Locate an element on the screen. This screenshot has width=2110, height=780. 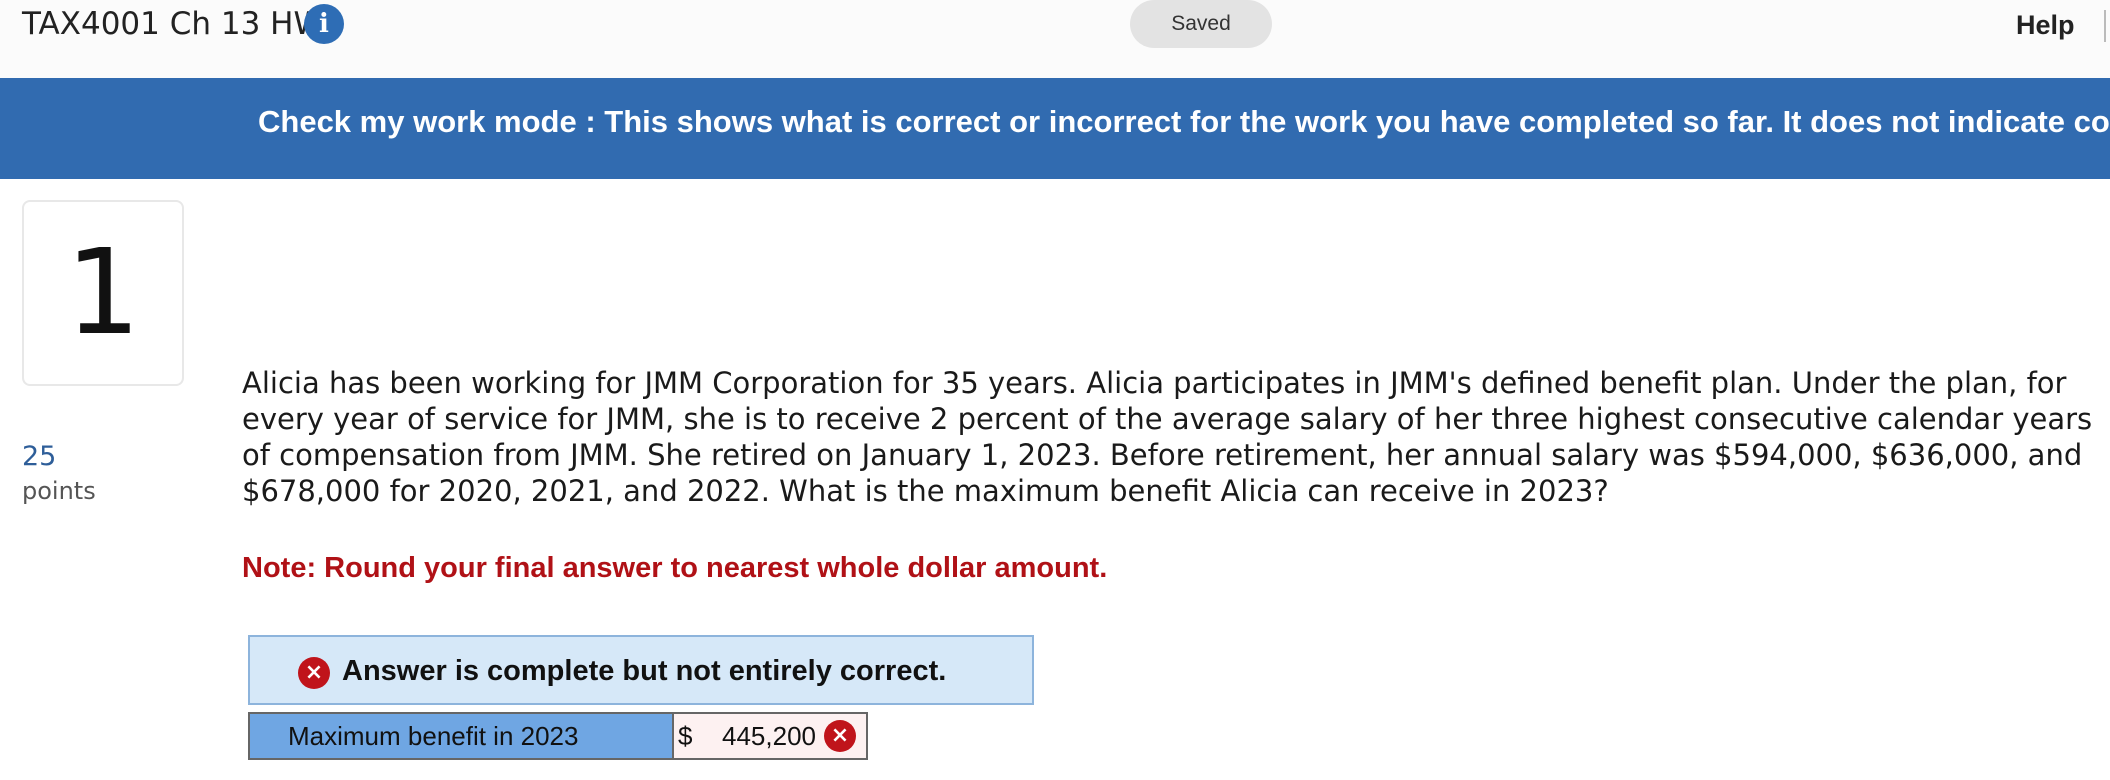
question-number-card: 1 is located at coordinates (103, 293).